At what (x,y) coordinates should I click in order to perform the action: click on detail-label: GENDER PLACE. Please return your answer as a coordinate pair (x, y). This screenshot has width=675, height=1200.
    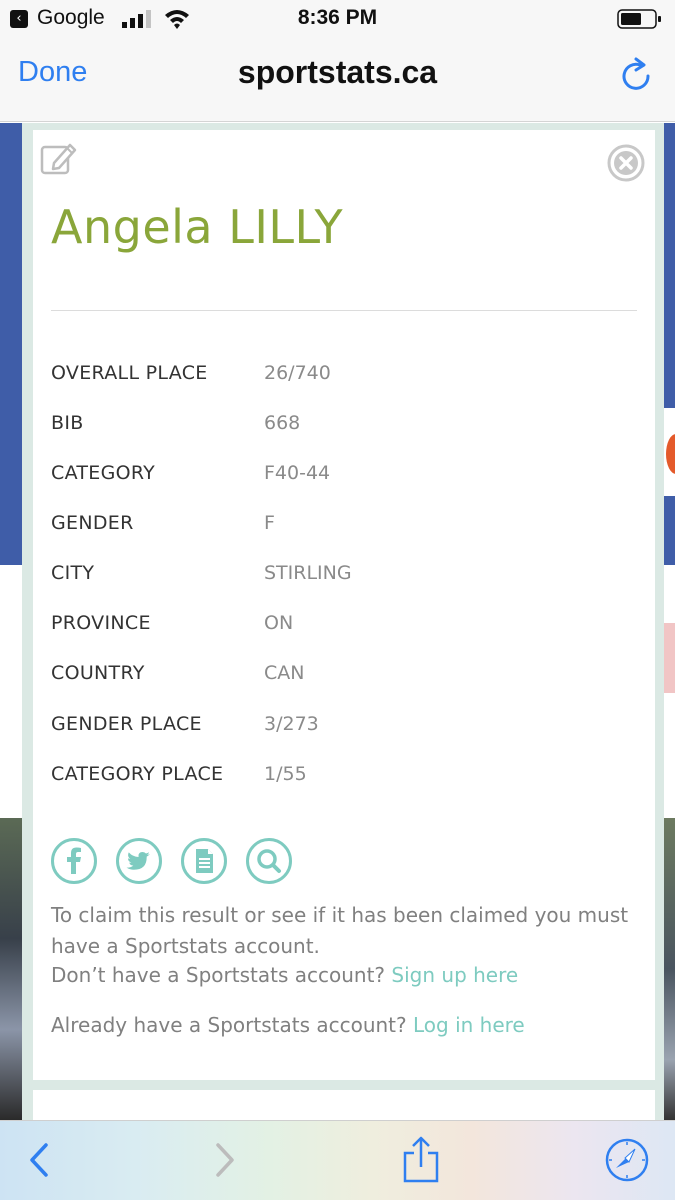
    Looking at the image, I should click on (126, 724).